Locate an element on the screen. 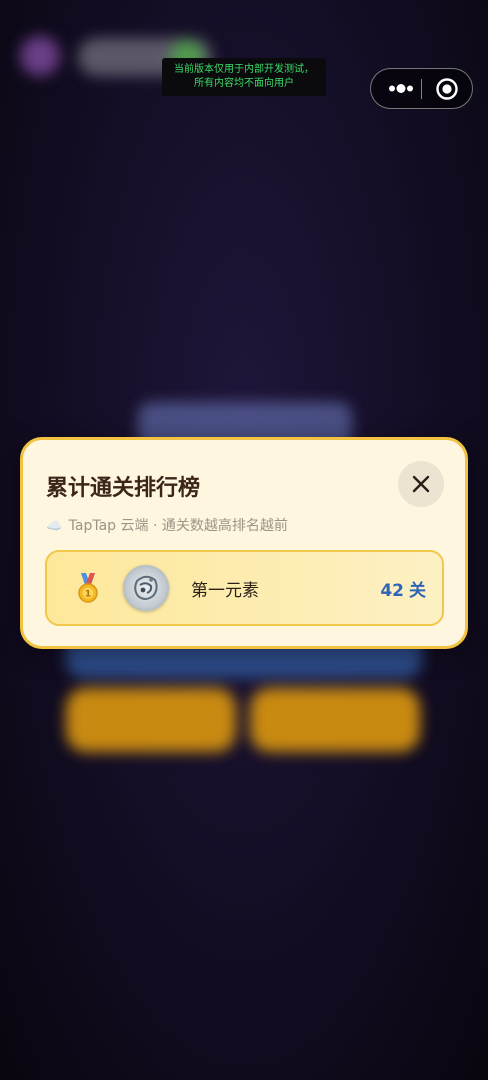 This screenshot has width=488, height=1080. cloud-icon: ☁️ is located at coordinates (54, 526).